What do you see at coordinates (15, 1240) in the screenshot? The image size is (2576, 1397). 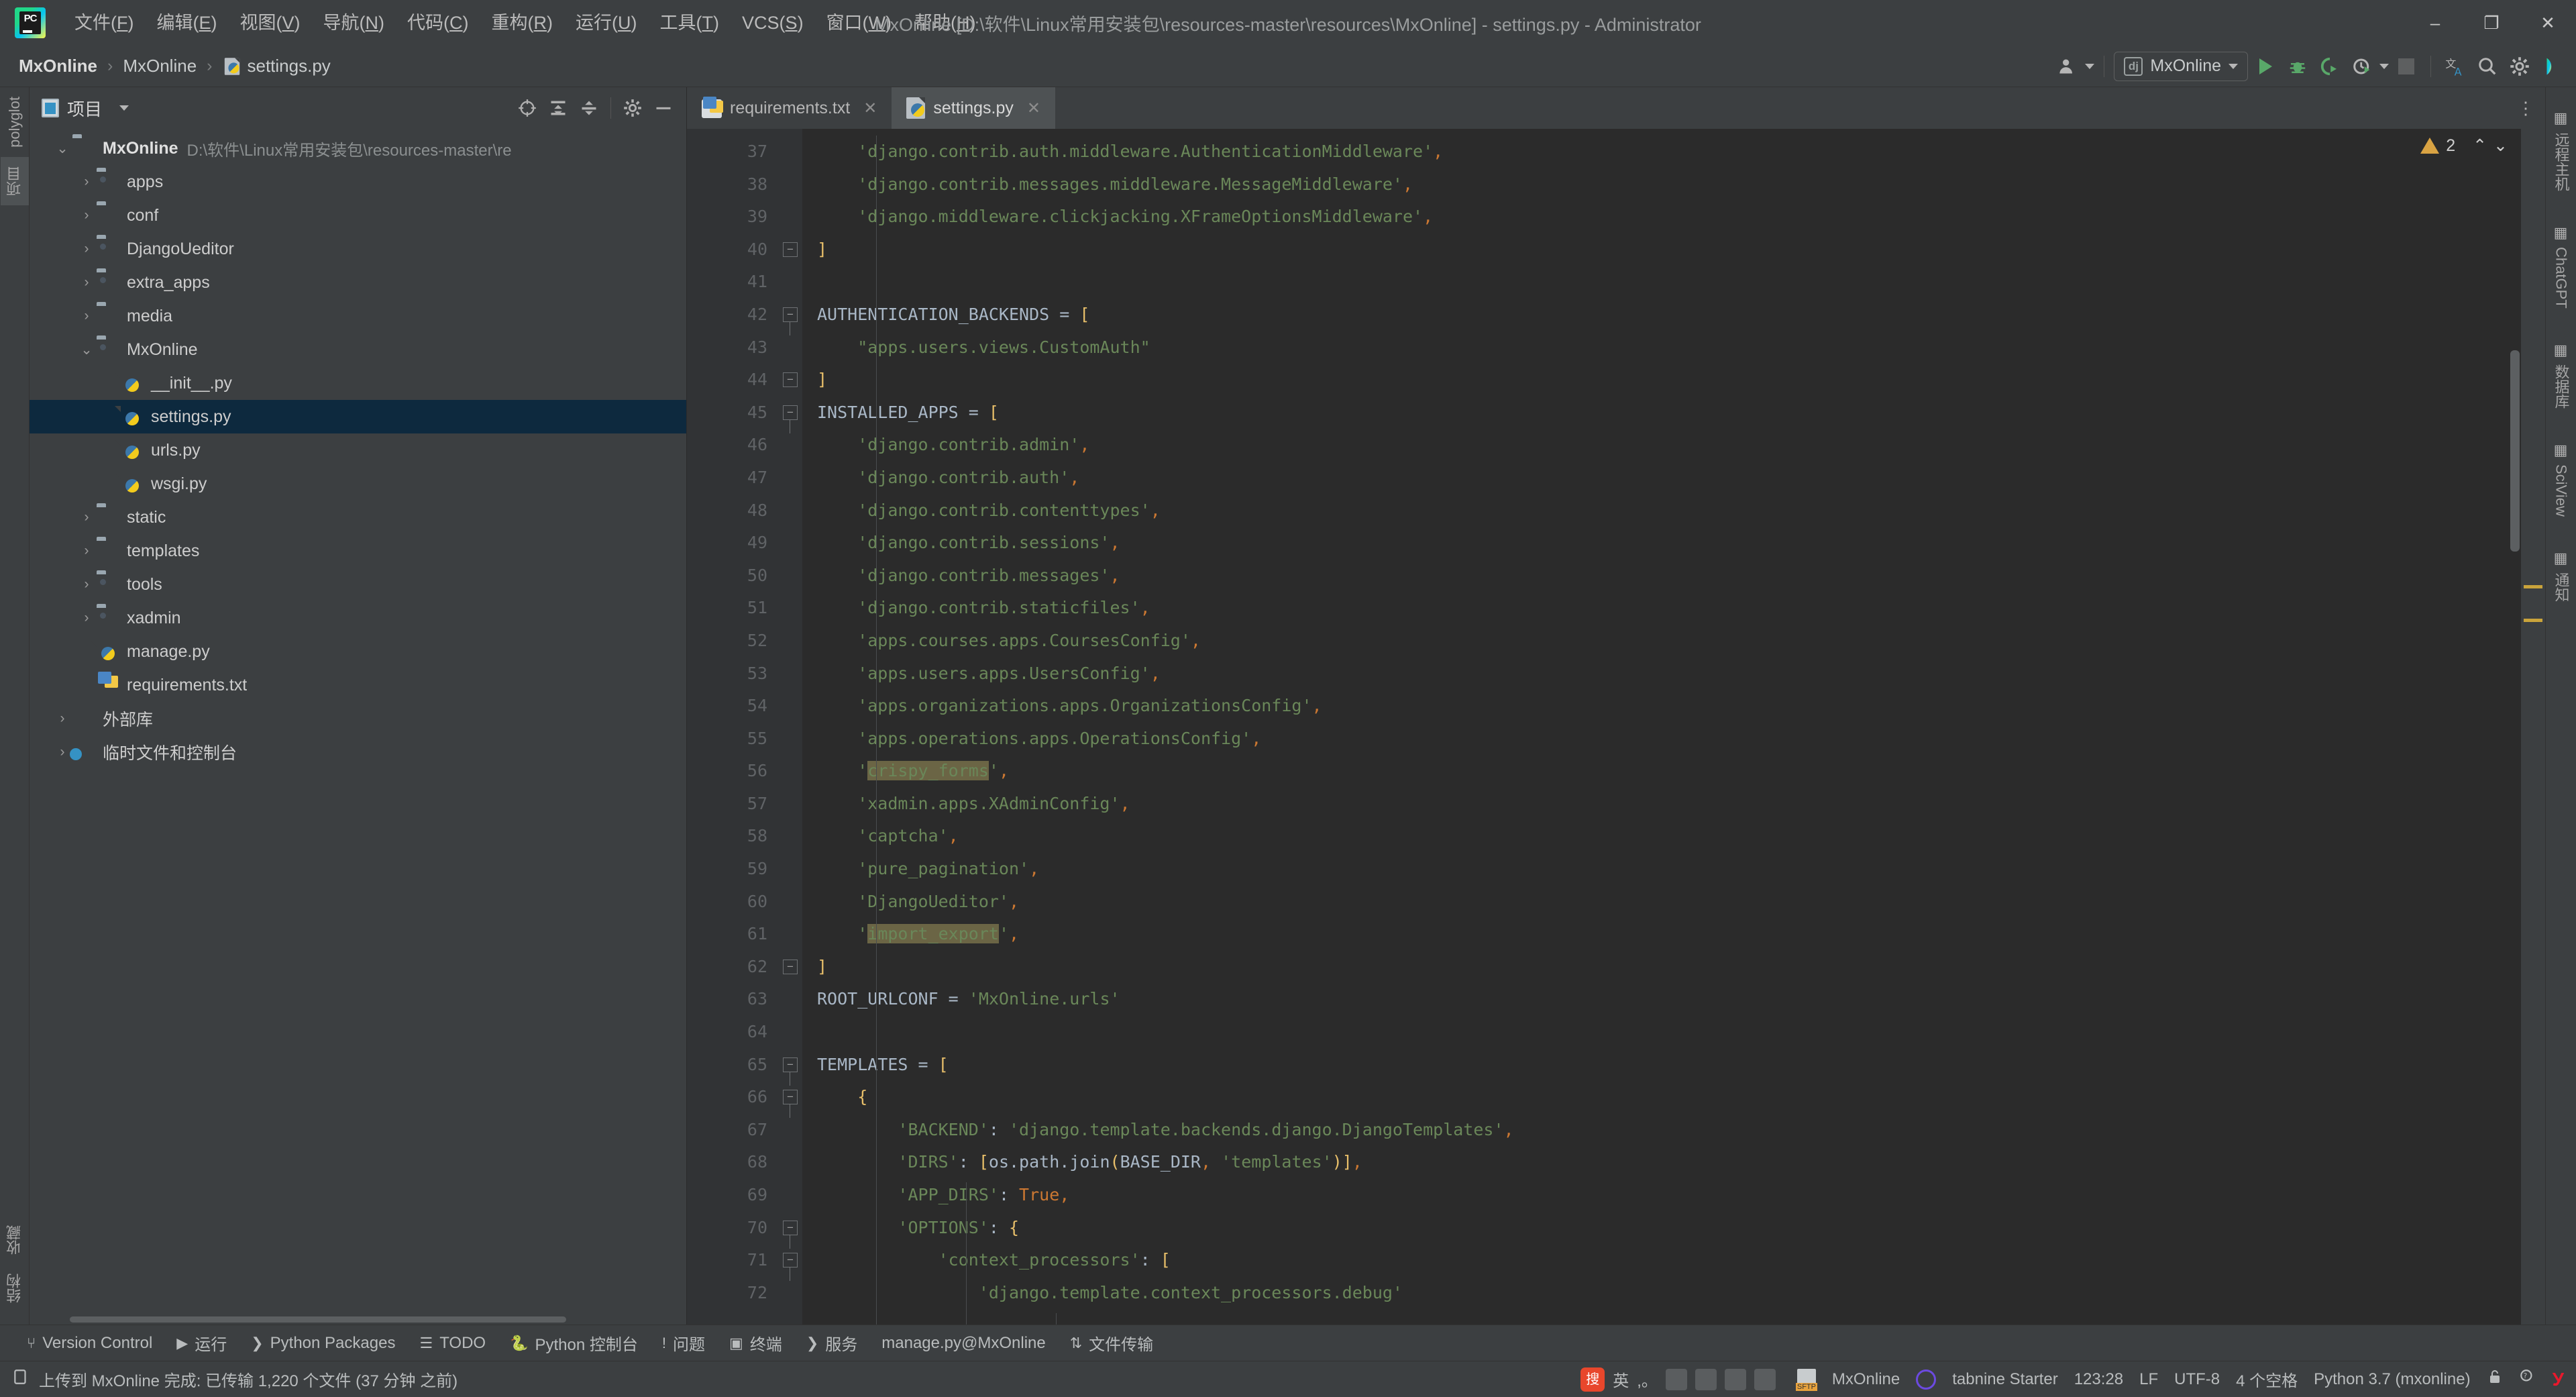 I see `sidebar-item-bookmarks: 收藏` at bounding box center [15, 1240].